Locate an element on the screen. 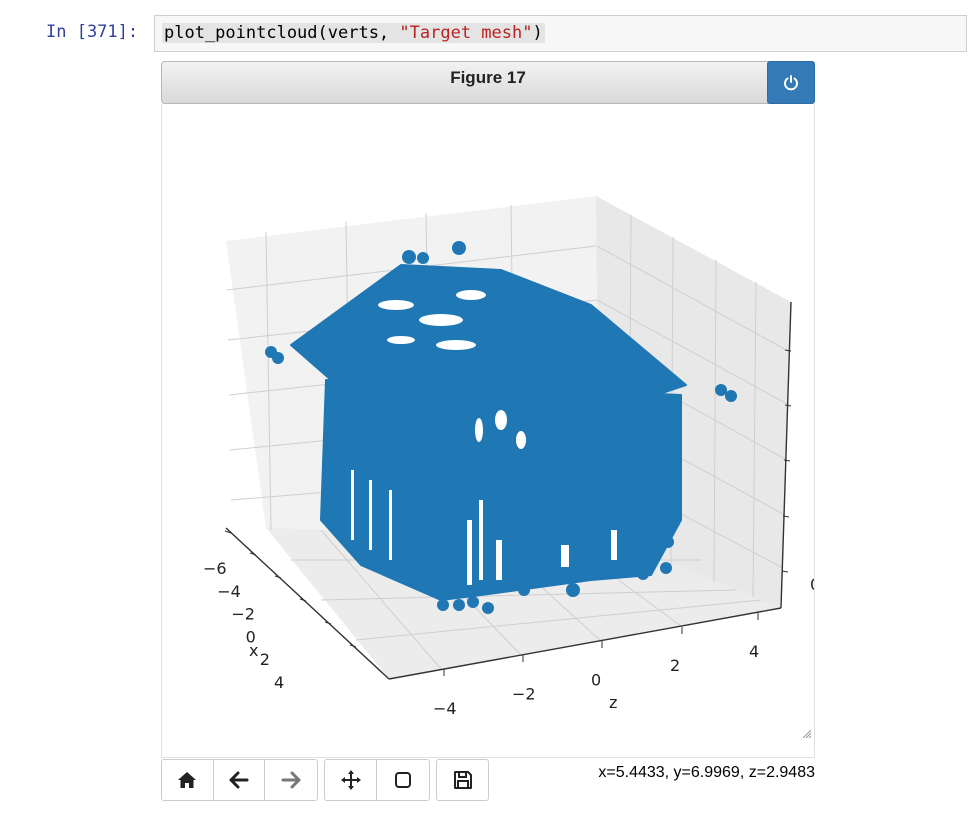 The height and width of the screenshot is (829, 968). code-string: "Target mesh" is located at coordinates (466, 33).